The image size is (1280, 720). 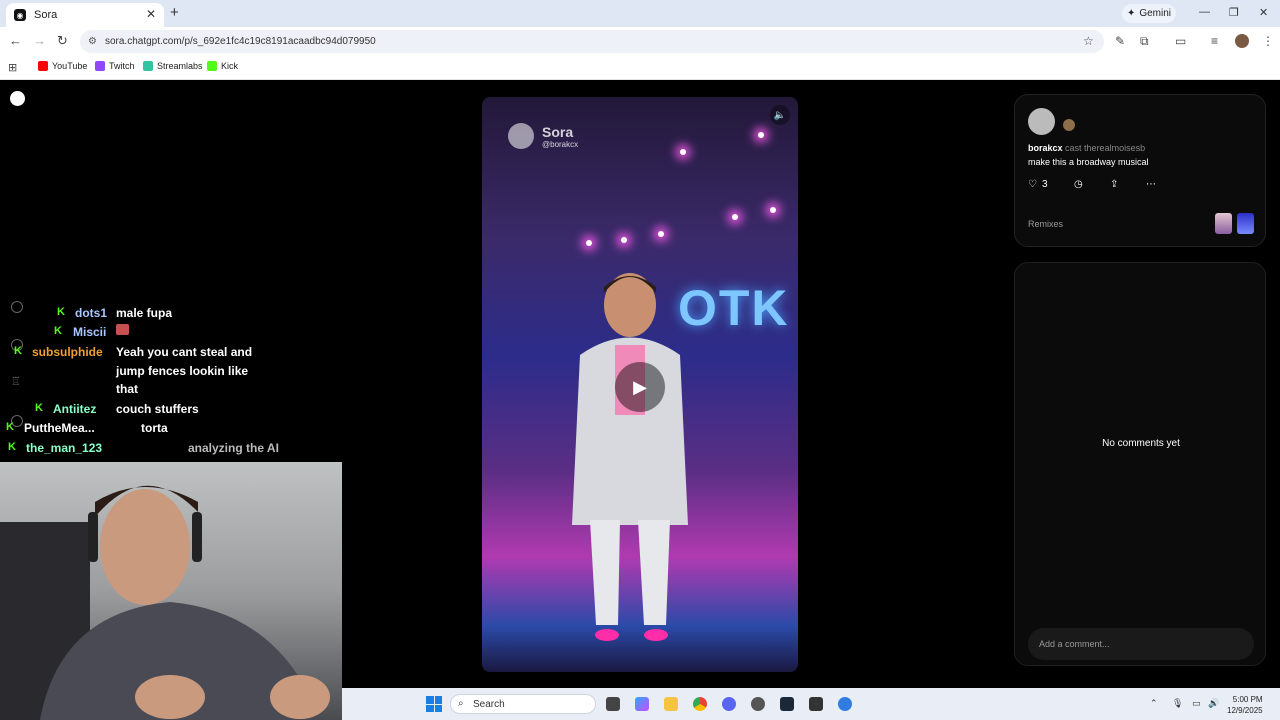 What do you see at coordinates (75, 409) in the screenshot?
I see `chat-username: Antiitez` at bounding box center [75, 409].